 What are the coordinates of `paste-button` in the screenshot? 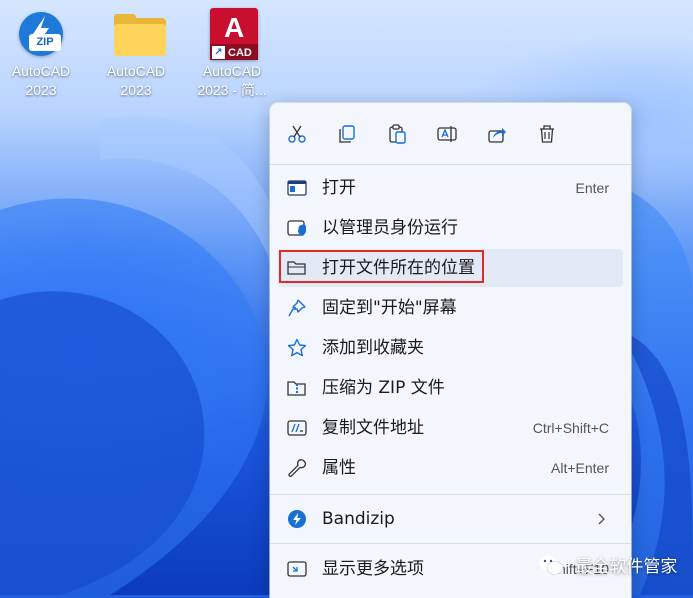 It's located at (397, 134).